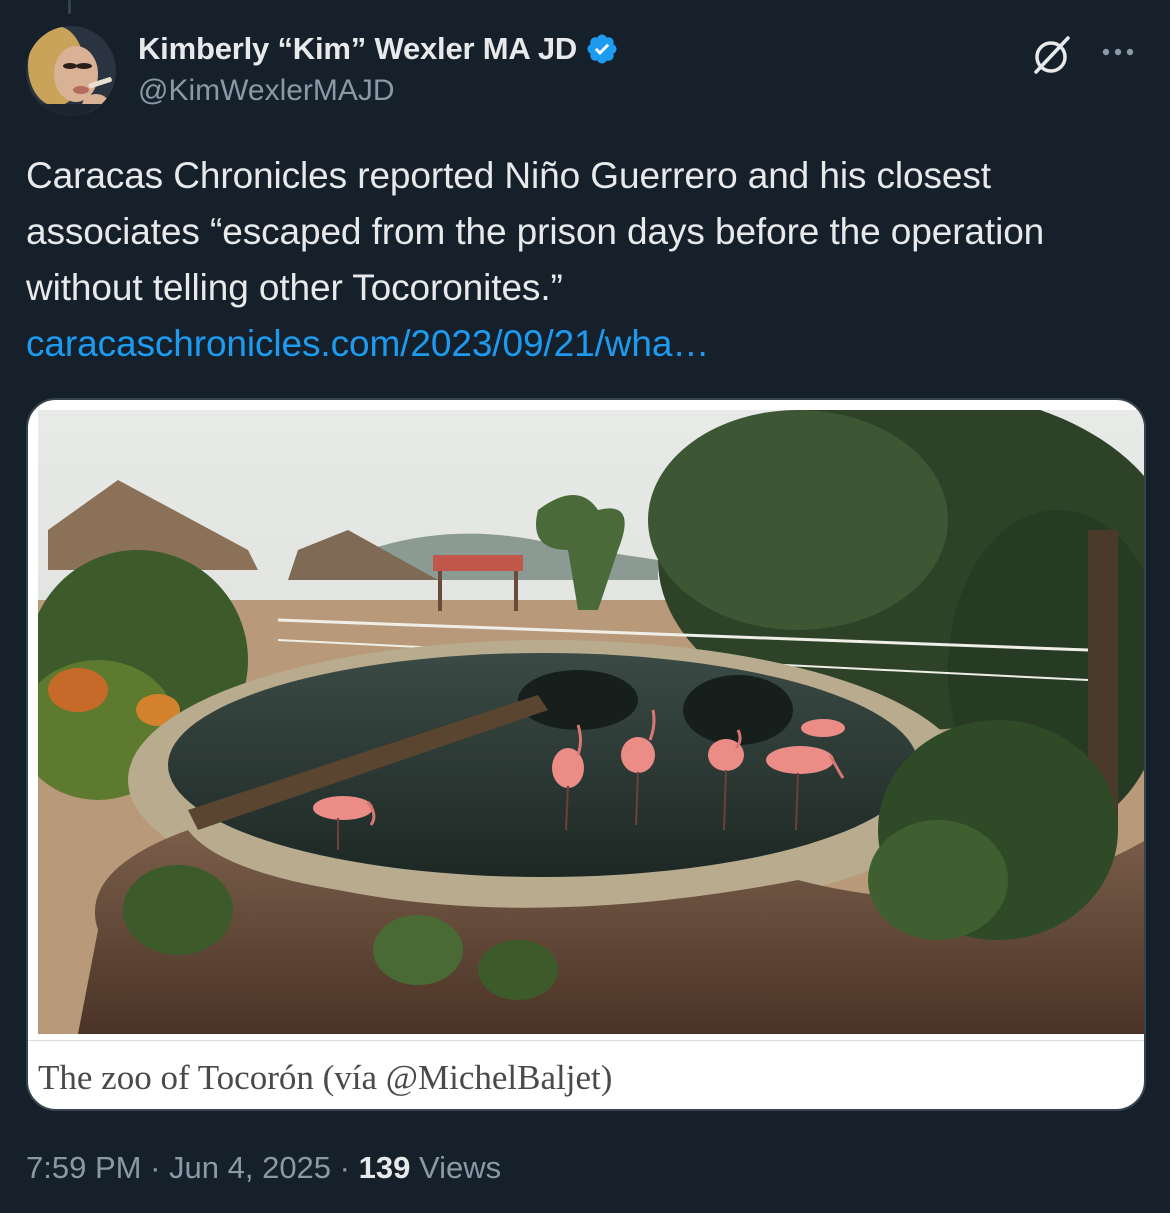 The height and width of the screenshot is (1213, 1170). I want to click on thread-connector-line, so click(69, 7).